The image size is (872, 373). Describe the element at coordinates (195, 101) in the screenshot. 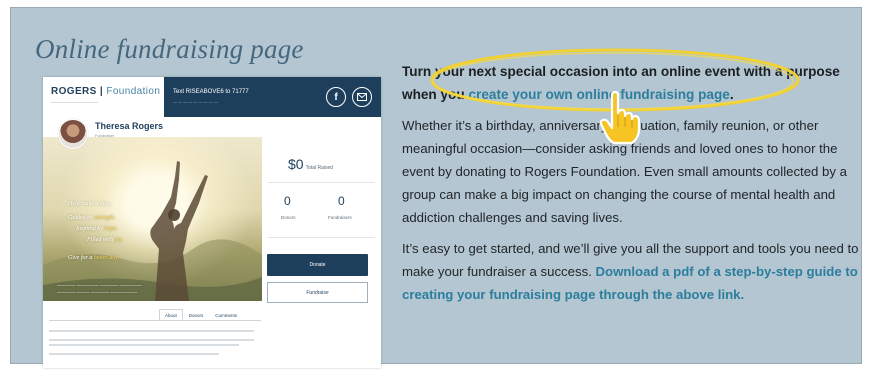

I see `text-cta-subline: — — — — — — — — —` at that location.